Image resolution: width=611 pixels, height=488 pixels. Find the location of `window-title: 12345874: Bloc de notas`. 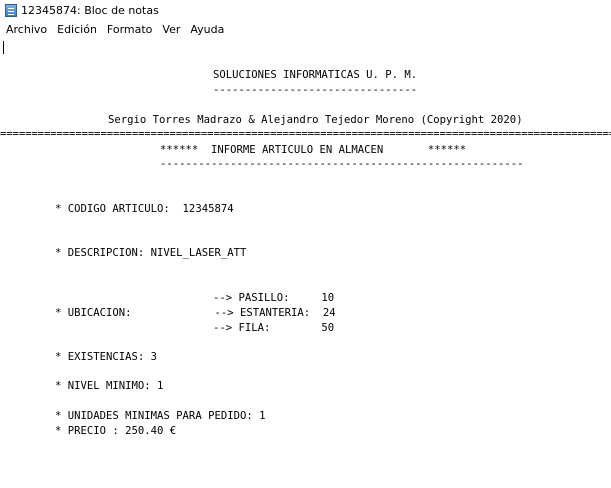

window-title: 12345874: Bloc de notas is located at coordinates (90, 10).